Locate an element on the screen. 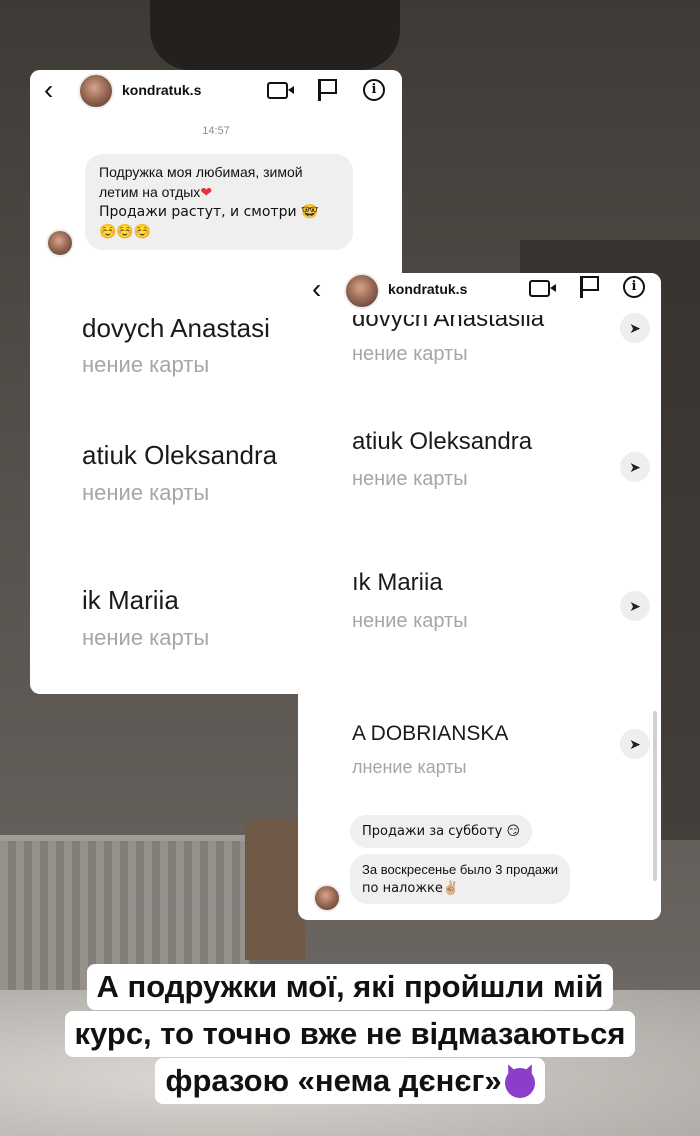 Image resolution: width=700 pixels, height=1136 pixels. message-text: Продажи за субботу 😏 is located at coordinates (441, 831).